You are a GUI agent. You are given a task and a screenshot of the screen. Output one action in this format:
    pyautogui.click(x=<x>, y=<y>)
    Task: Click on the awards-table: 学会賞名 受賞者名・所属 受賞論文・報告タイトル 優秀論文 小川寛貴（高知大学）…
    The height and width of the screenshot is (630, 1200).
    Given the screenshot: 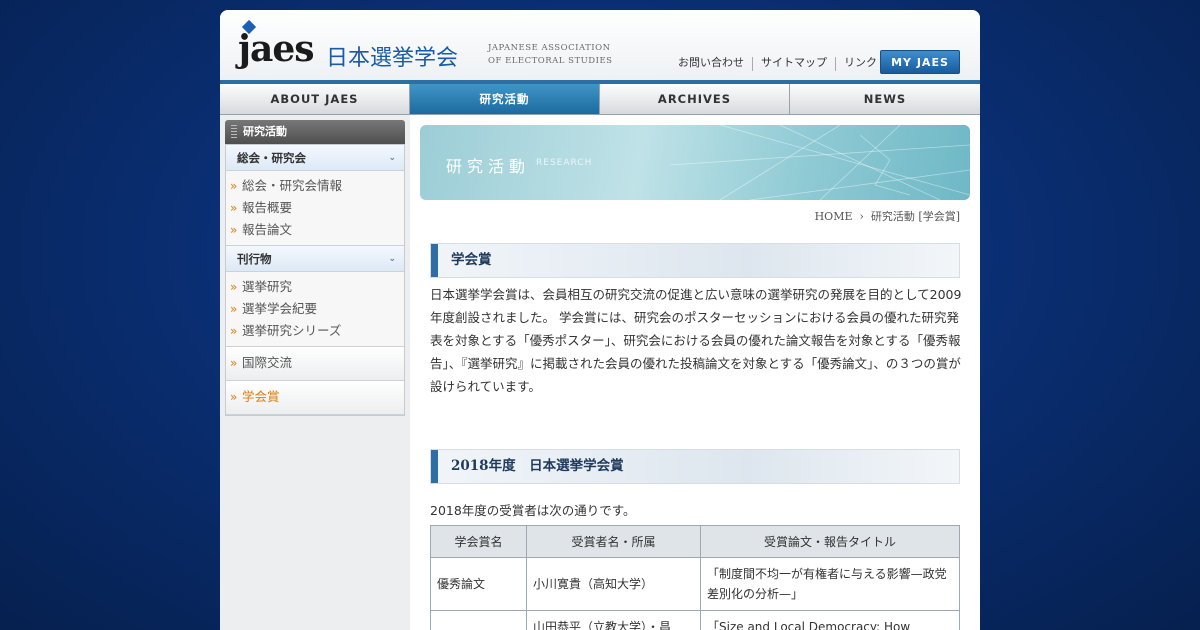 What is the action you would take?
    pyautogui.click(x=695, y=577)
    